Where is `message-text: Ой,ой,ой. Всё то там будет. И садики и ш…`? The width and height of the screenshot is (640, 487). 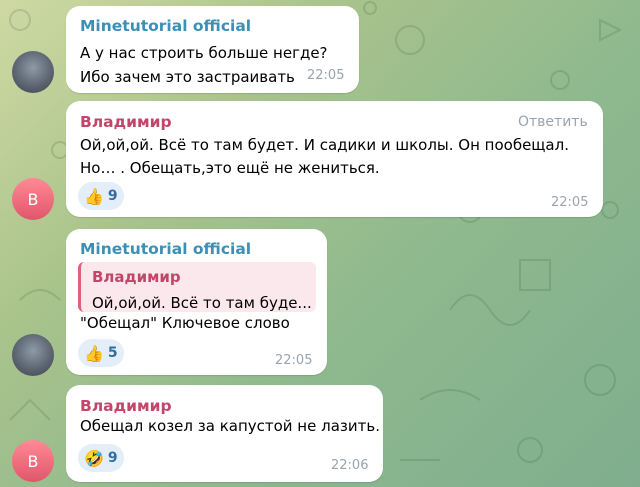 message-text: Ой,ой,ой. Всё то там будет. И садики и ш… is located at coordinates (324, 145).